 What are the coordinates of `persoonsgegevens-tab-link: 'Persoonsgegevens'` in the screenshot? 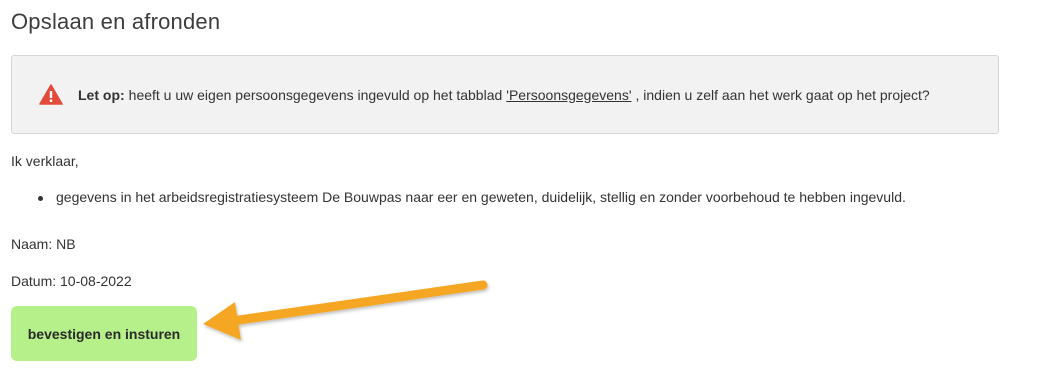 It's located at (568, 95).